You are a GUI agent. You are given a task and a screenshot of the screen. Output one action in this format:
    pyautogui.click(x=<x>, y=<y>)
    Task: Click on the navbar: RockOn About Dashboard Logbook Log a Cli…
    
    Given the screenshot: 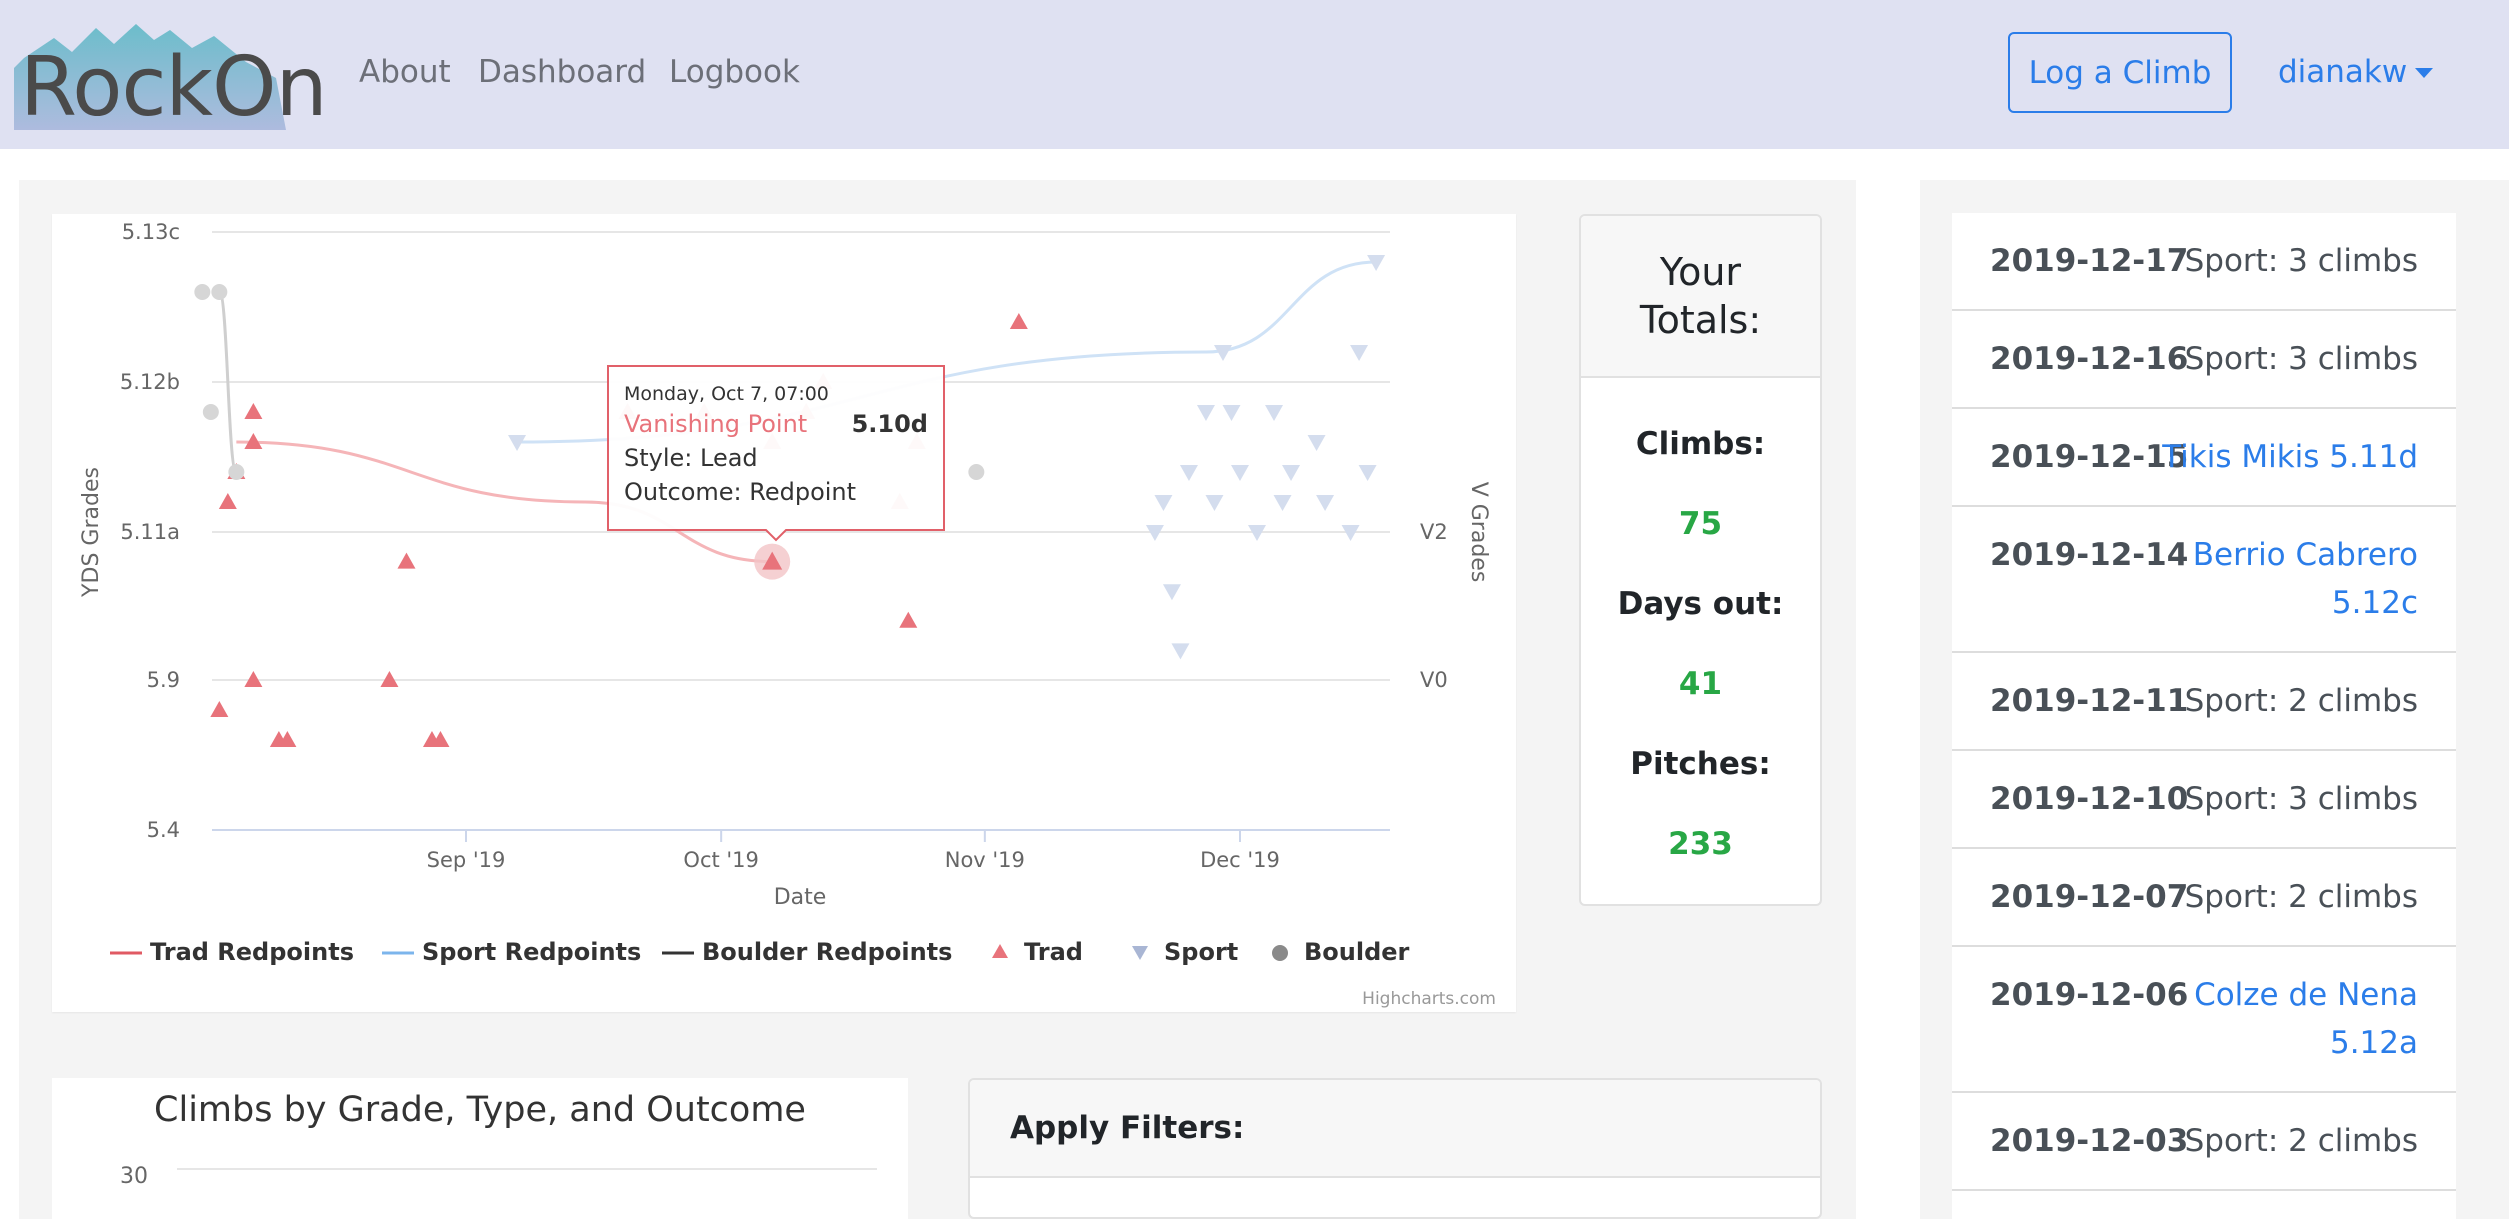 What is the action you would take?
    pyautogui.click(x=1254, y=74)
    